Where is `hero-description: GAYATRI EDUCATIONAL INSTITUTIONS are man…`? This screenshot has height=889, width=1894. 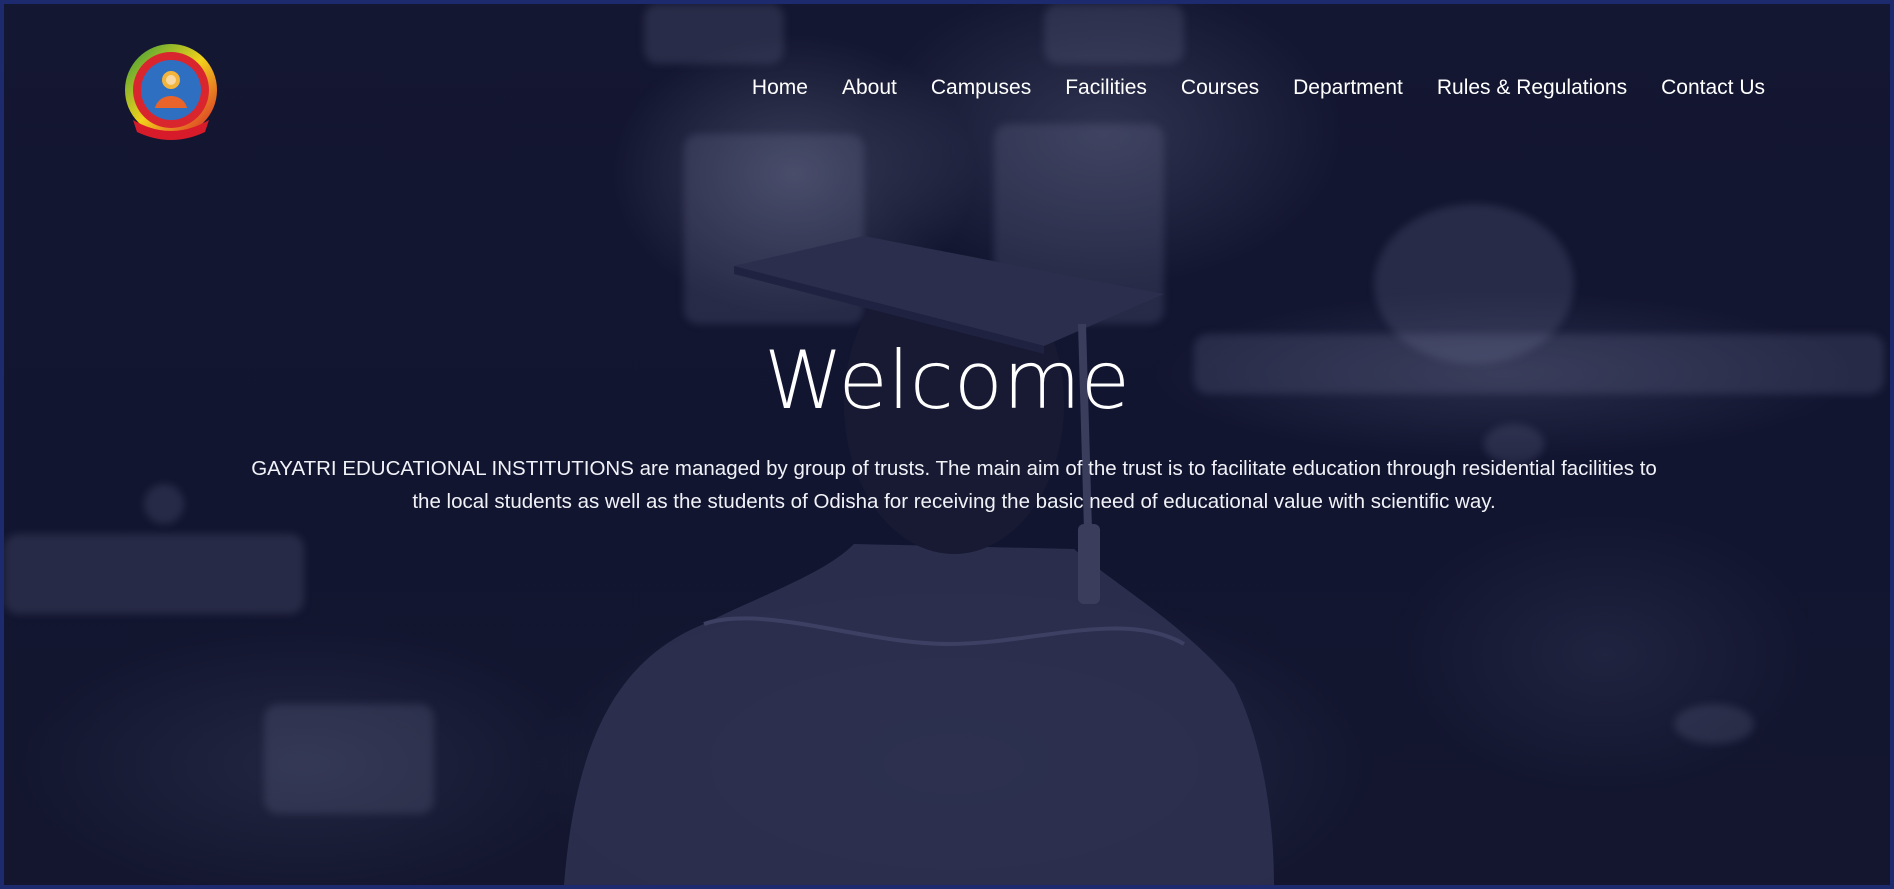
hero-description: GAYATRI EDUCATIONAL INSTITUTIONS are man… is located at coordinates (954, 485).